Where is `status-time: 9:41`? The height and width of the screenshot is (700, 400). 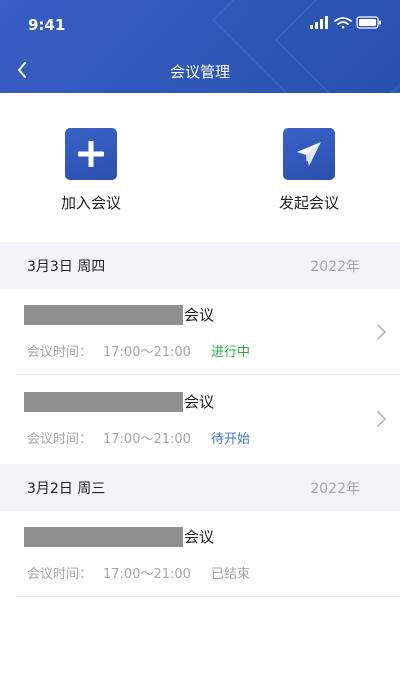 status-time: 9:41 is located at coordinates (47, 25).